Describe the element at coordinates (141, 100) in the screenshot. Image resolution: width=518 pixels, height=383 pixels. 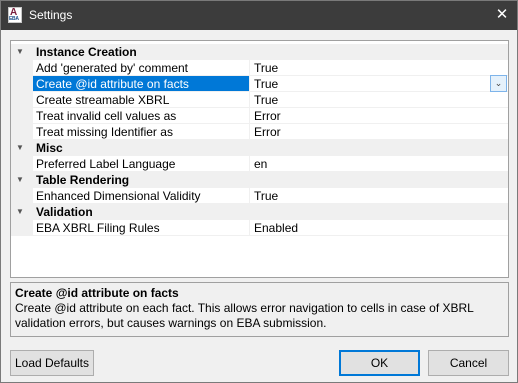
I see `property-name: Create streamable XBRL` at that location.